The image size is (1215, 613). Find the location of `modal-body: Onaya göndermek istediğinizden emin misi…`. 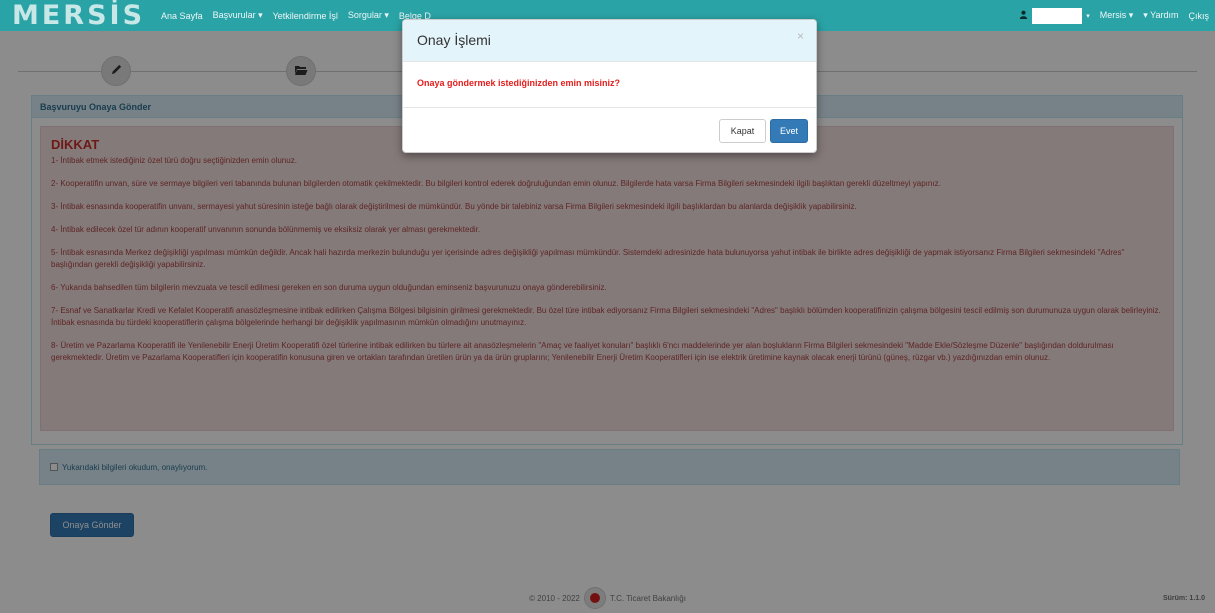

modal-body: Onaya göndermek istediğinizden emin misi… is located at coordinates (609, 85).